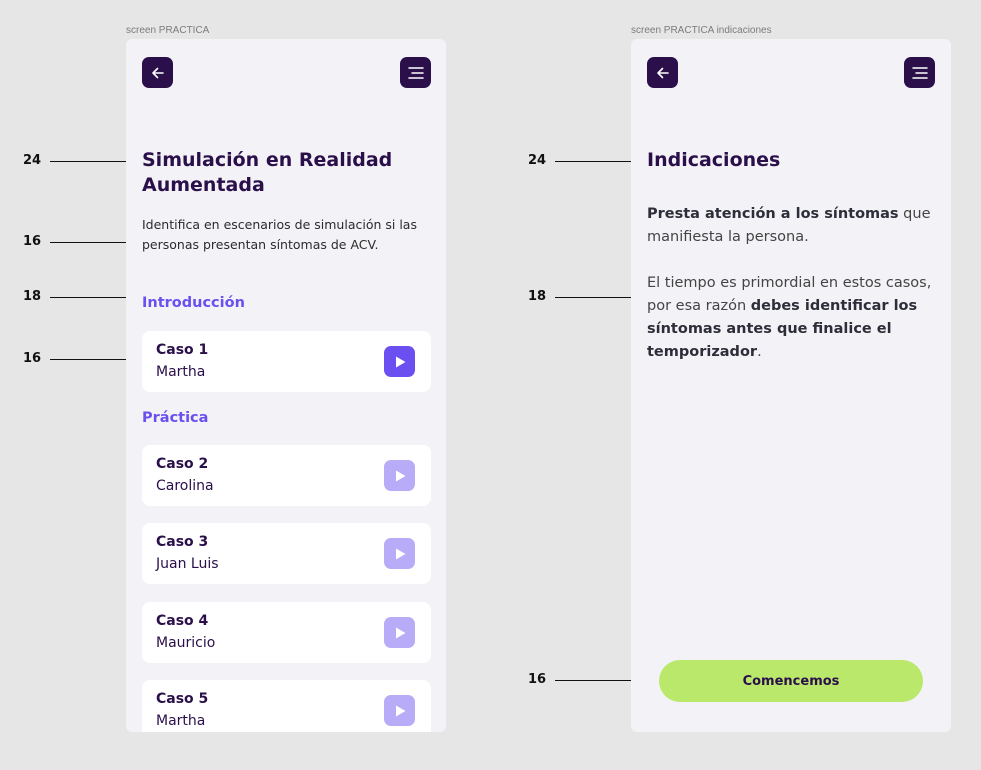 The height and width of the screenshot is (770, 981). I want to click on page-title: Indicaciones, so click(714, 160).